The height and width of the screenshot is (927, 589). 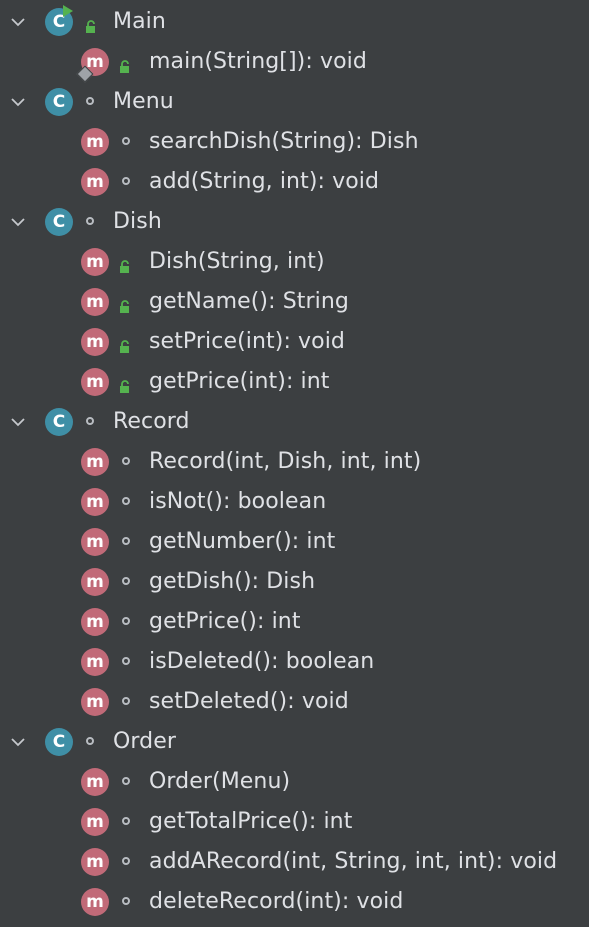 I want to click on method-signature-label: Order(Menu), so click(x=220, y=781).